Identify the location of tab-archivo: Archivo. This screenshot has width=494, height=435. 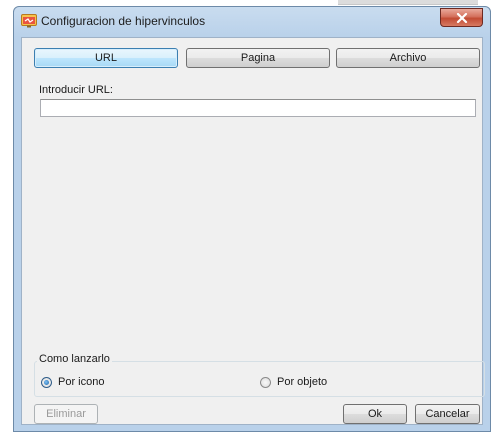
(408, 58).